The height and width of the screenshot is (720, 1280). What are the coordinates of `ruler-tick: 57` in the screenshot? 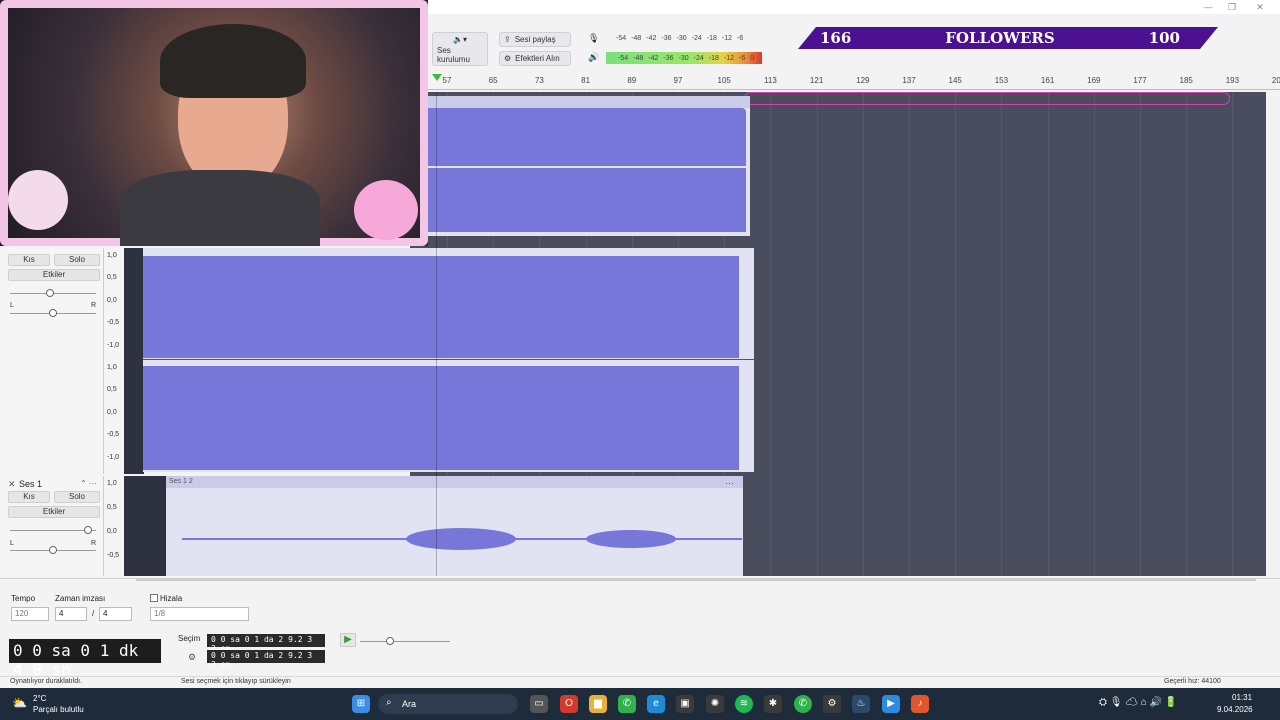 It's located at (447, 80).